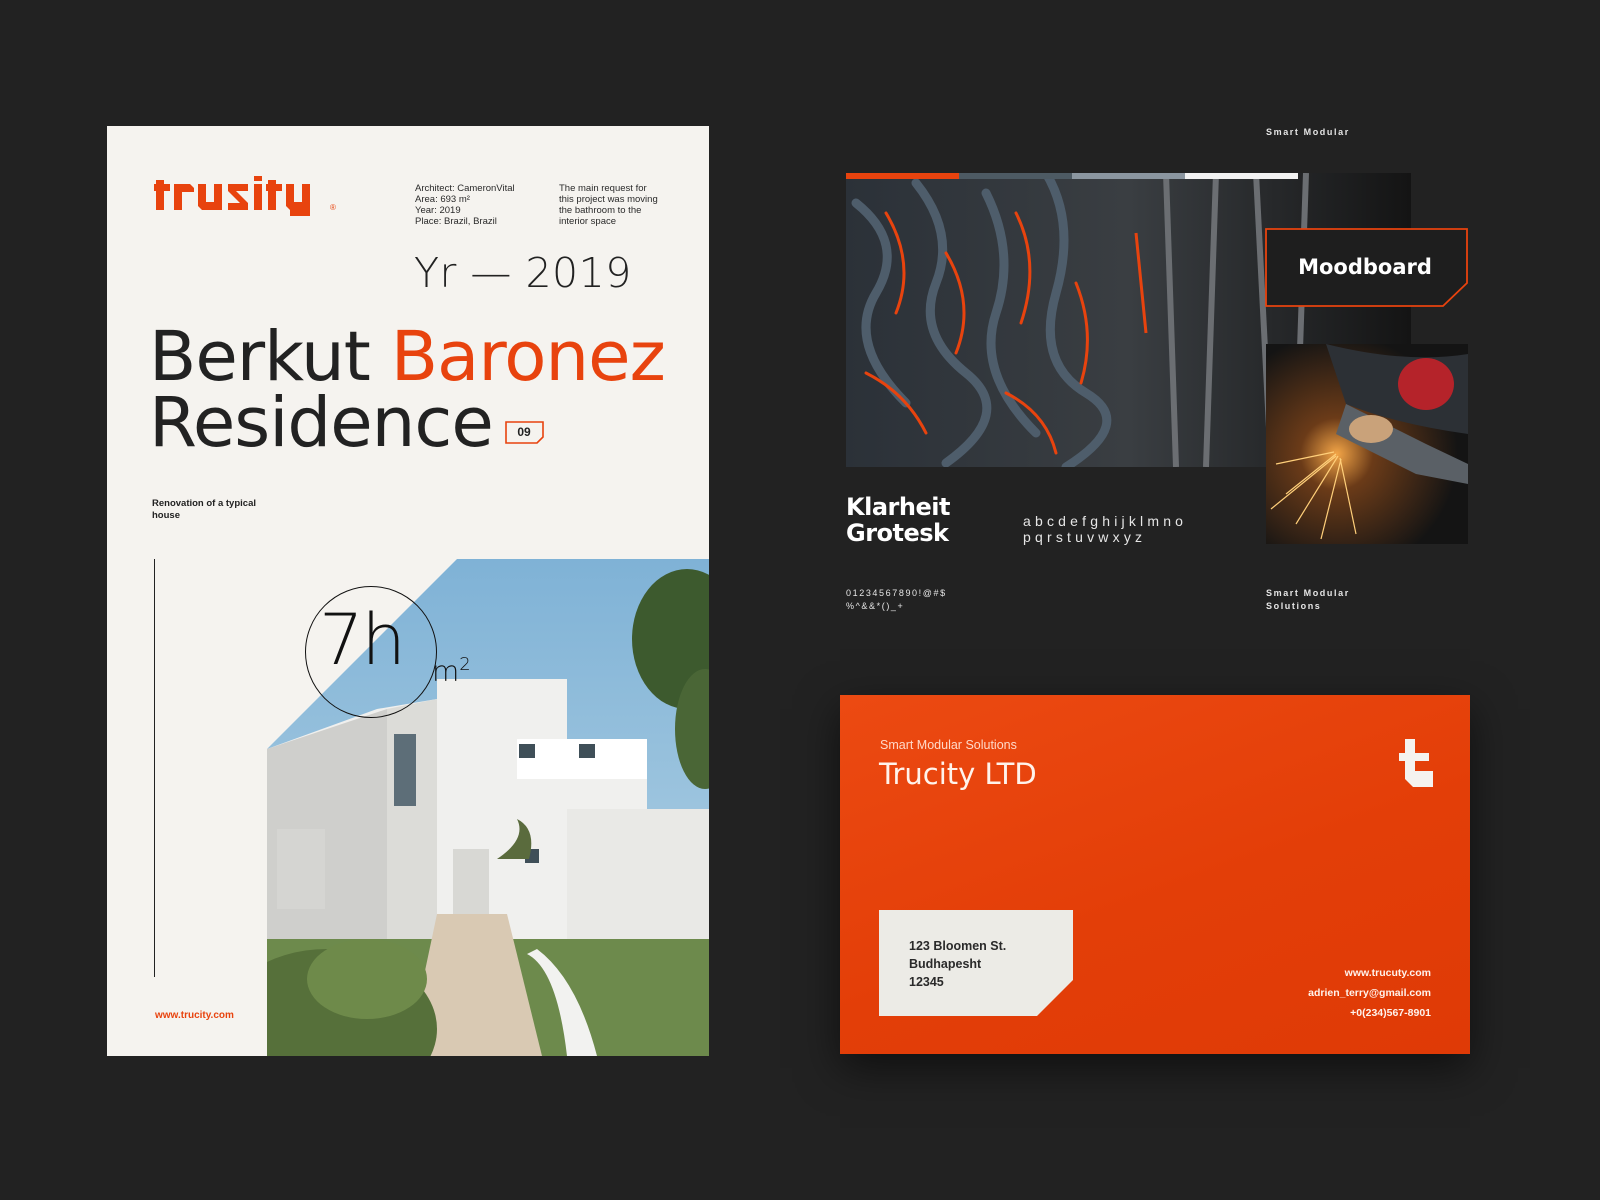  I want to click on issue-number: 09, so click(524, 432).